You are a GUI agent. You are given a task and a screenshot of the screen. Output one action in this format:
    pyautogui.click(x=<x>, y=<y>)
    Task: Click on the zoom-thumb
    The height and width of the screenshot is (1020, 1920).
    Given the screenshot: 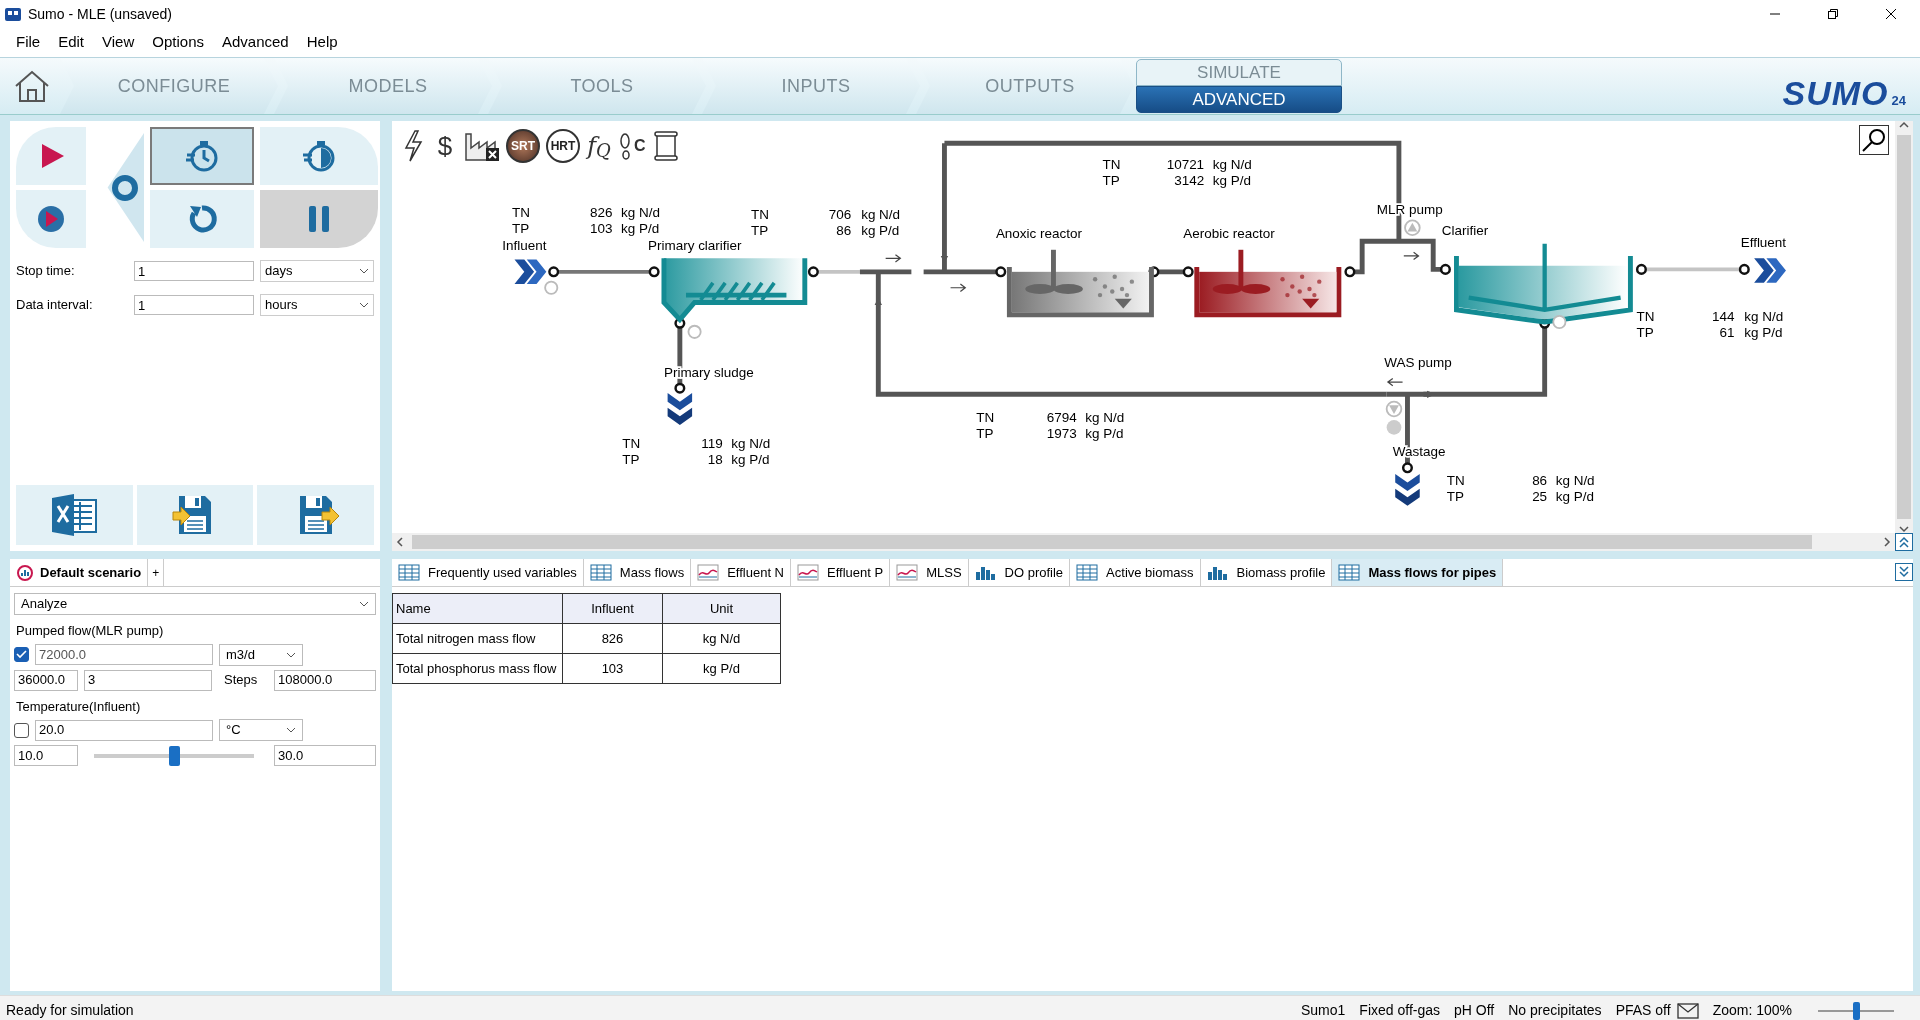 What is the action you would take?
    pyautogui.click(x=1856, y=1010)
    